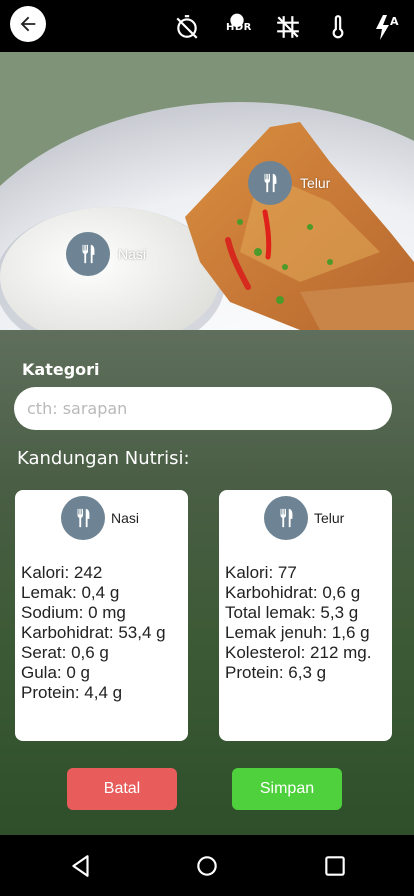  What do you see at coordinates (93, 632) in the screenshot?
I see `nutrition-line: Karbohidrat: 53,4 g` at bounding box center [93, 632].